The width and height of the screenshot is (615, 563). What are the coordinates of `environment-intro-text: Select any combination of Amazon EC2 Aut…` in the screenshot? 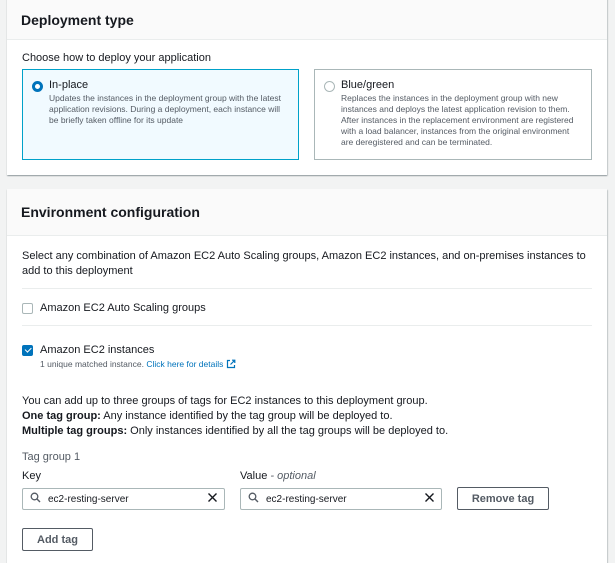 It's located at (304, 263).